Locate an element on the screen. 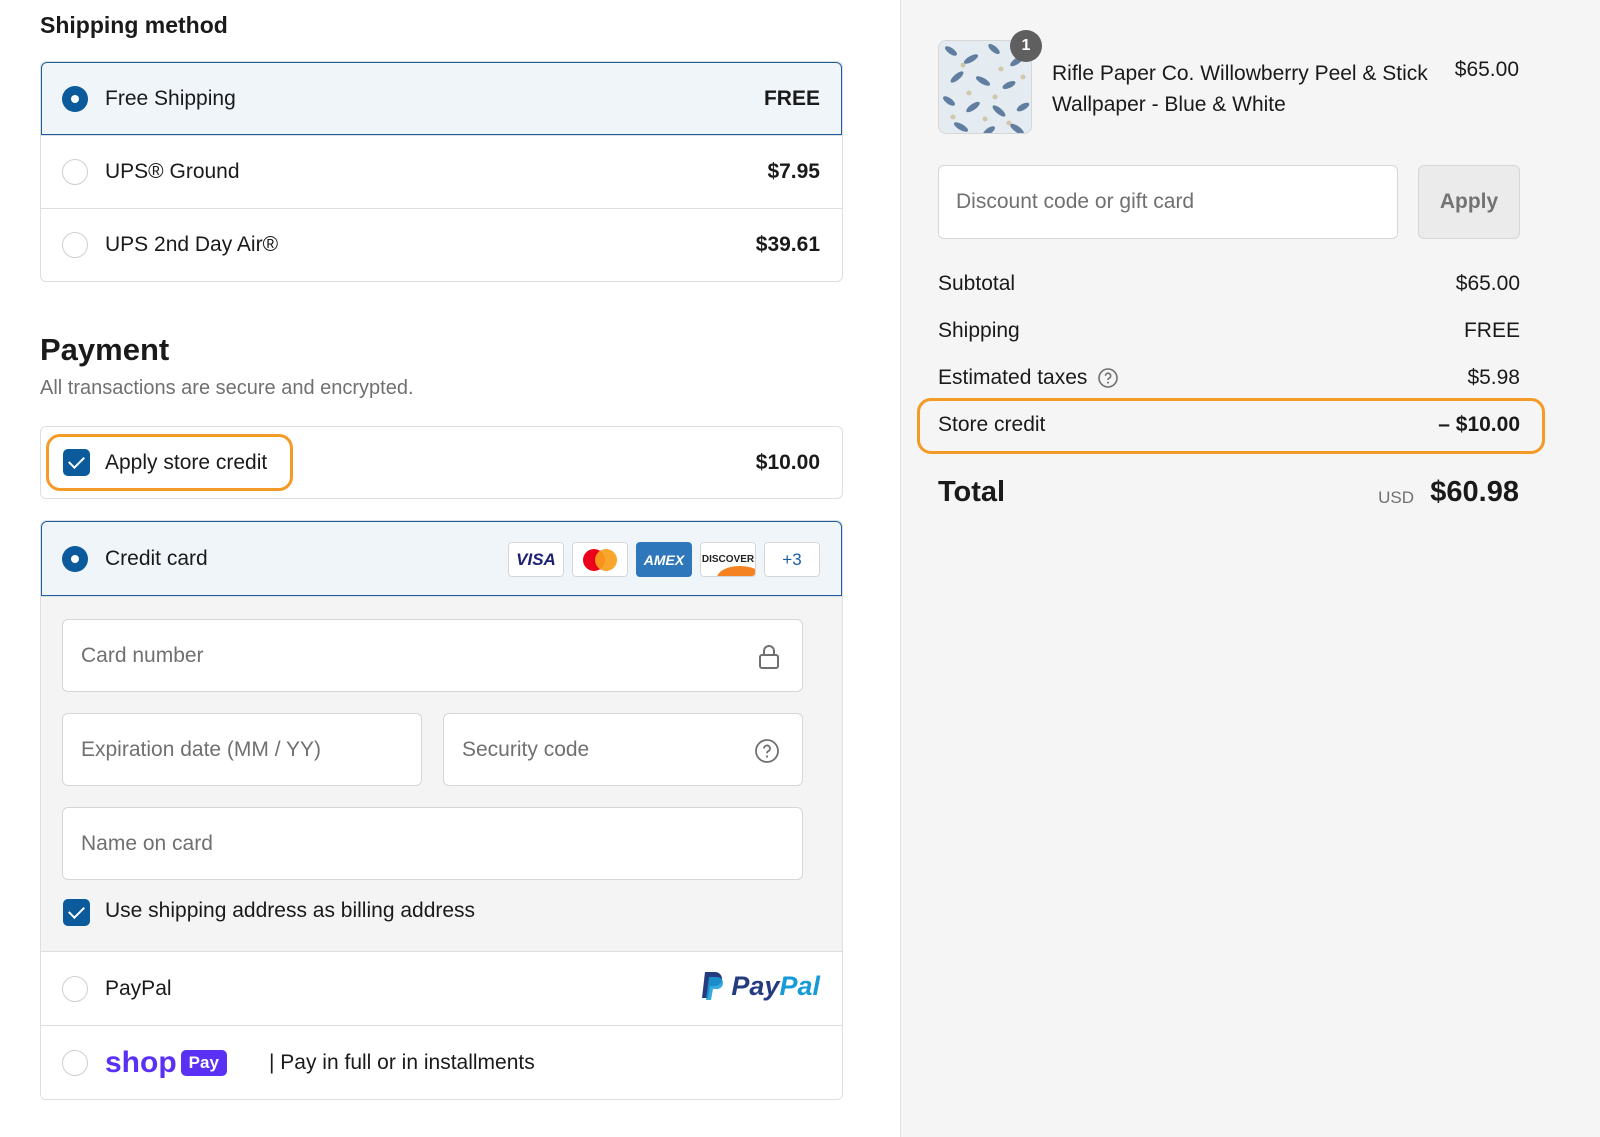 Image resolution: width=1600 pixels, height=1137 pixels. quantity-badge: 1 is located at coordinates (1026, 46).